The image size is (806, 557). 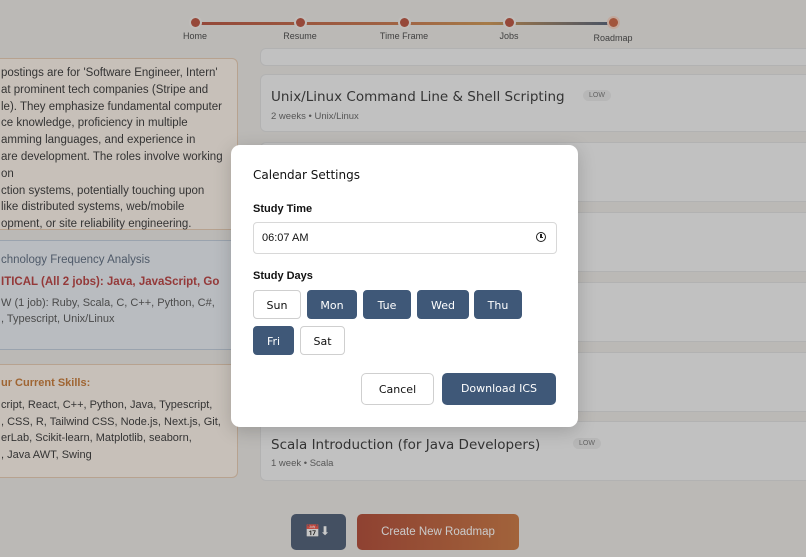 I want to click on modal-title: Calendar Settings, so click(x=306, y=175).